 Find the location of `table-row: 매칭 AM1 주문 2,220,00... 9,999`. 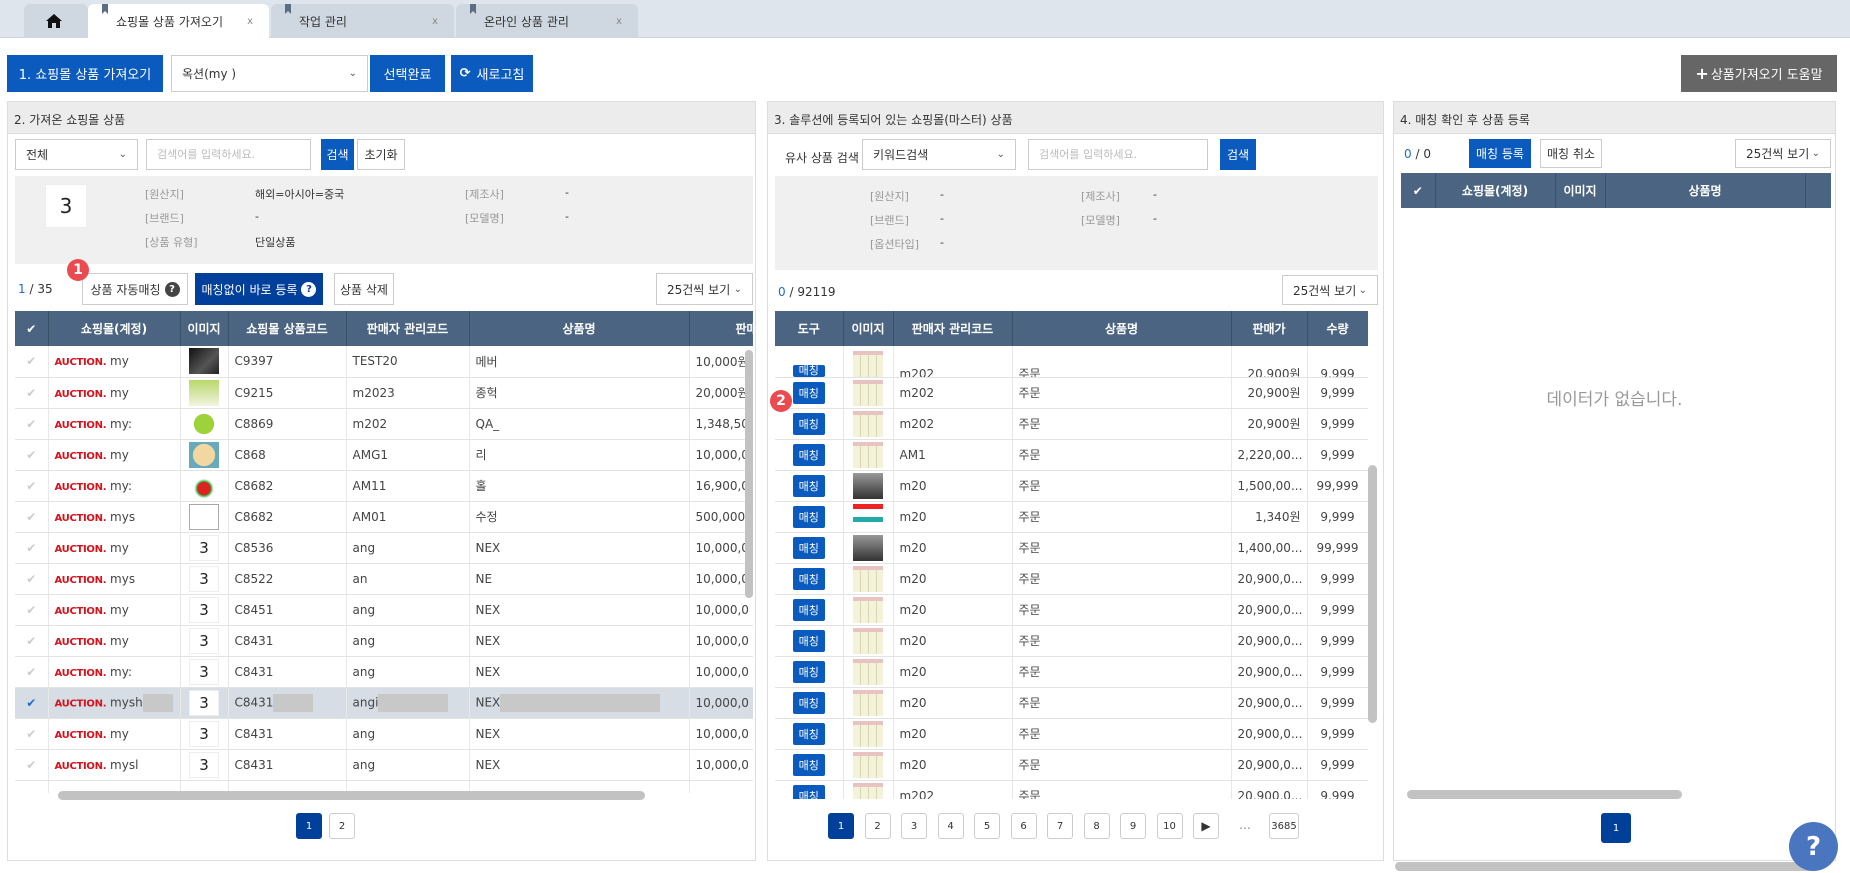

table-row: 매칭 AM1 주문 2,220,00... 9,999 is located at coordinates (1071, 455).